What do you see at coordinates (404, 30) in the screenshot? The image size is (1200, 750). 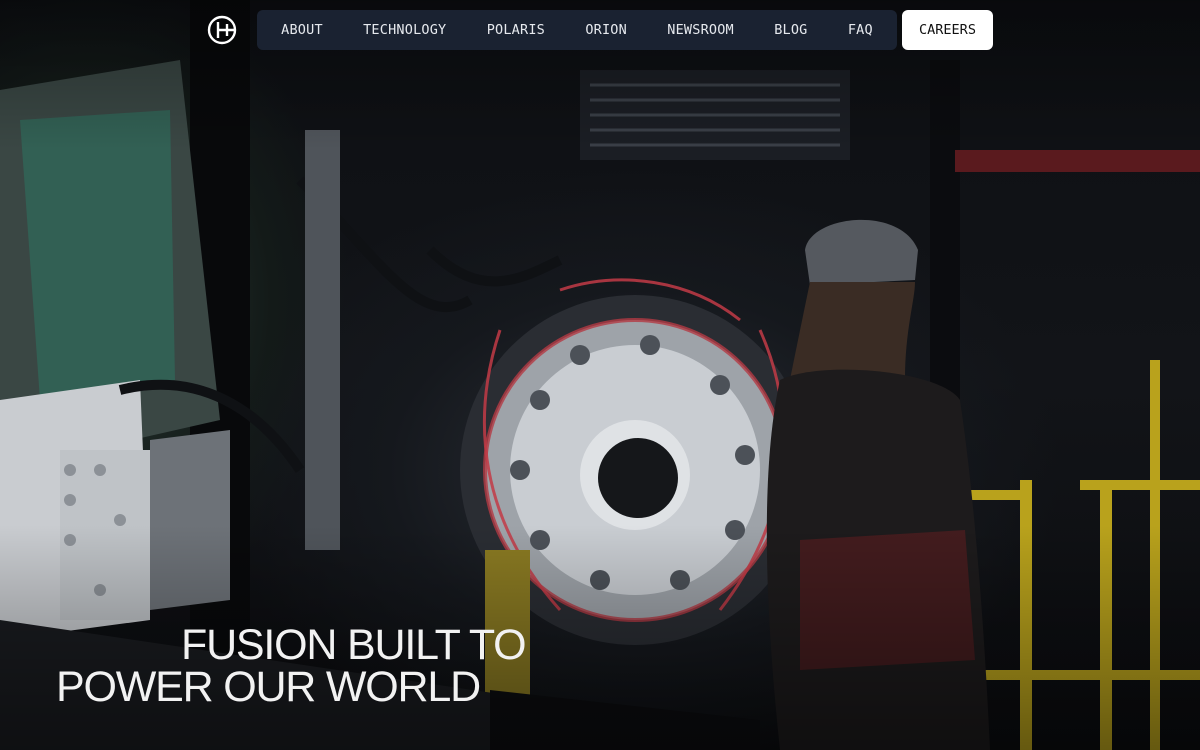 I see `nav-technology: TECHNOLOGY` at bounding box center [404, 30].